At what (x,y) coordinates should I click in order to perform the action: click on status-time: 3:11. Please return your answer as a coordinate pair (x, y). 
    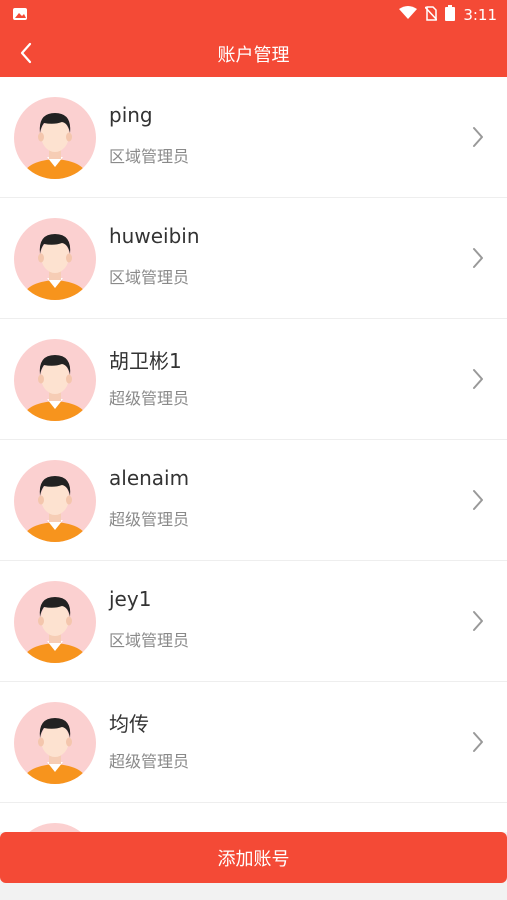
    Looking at the image, I should click on (480, 15).